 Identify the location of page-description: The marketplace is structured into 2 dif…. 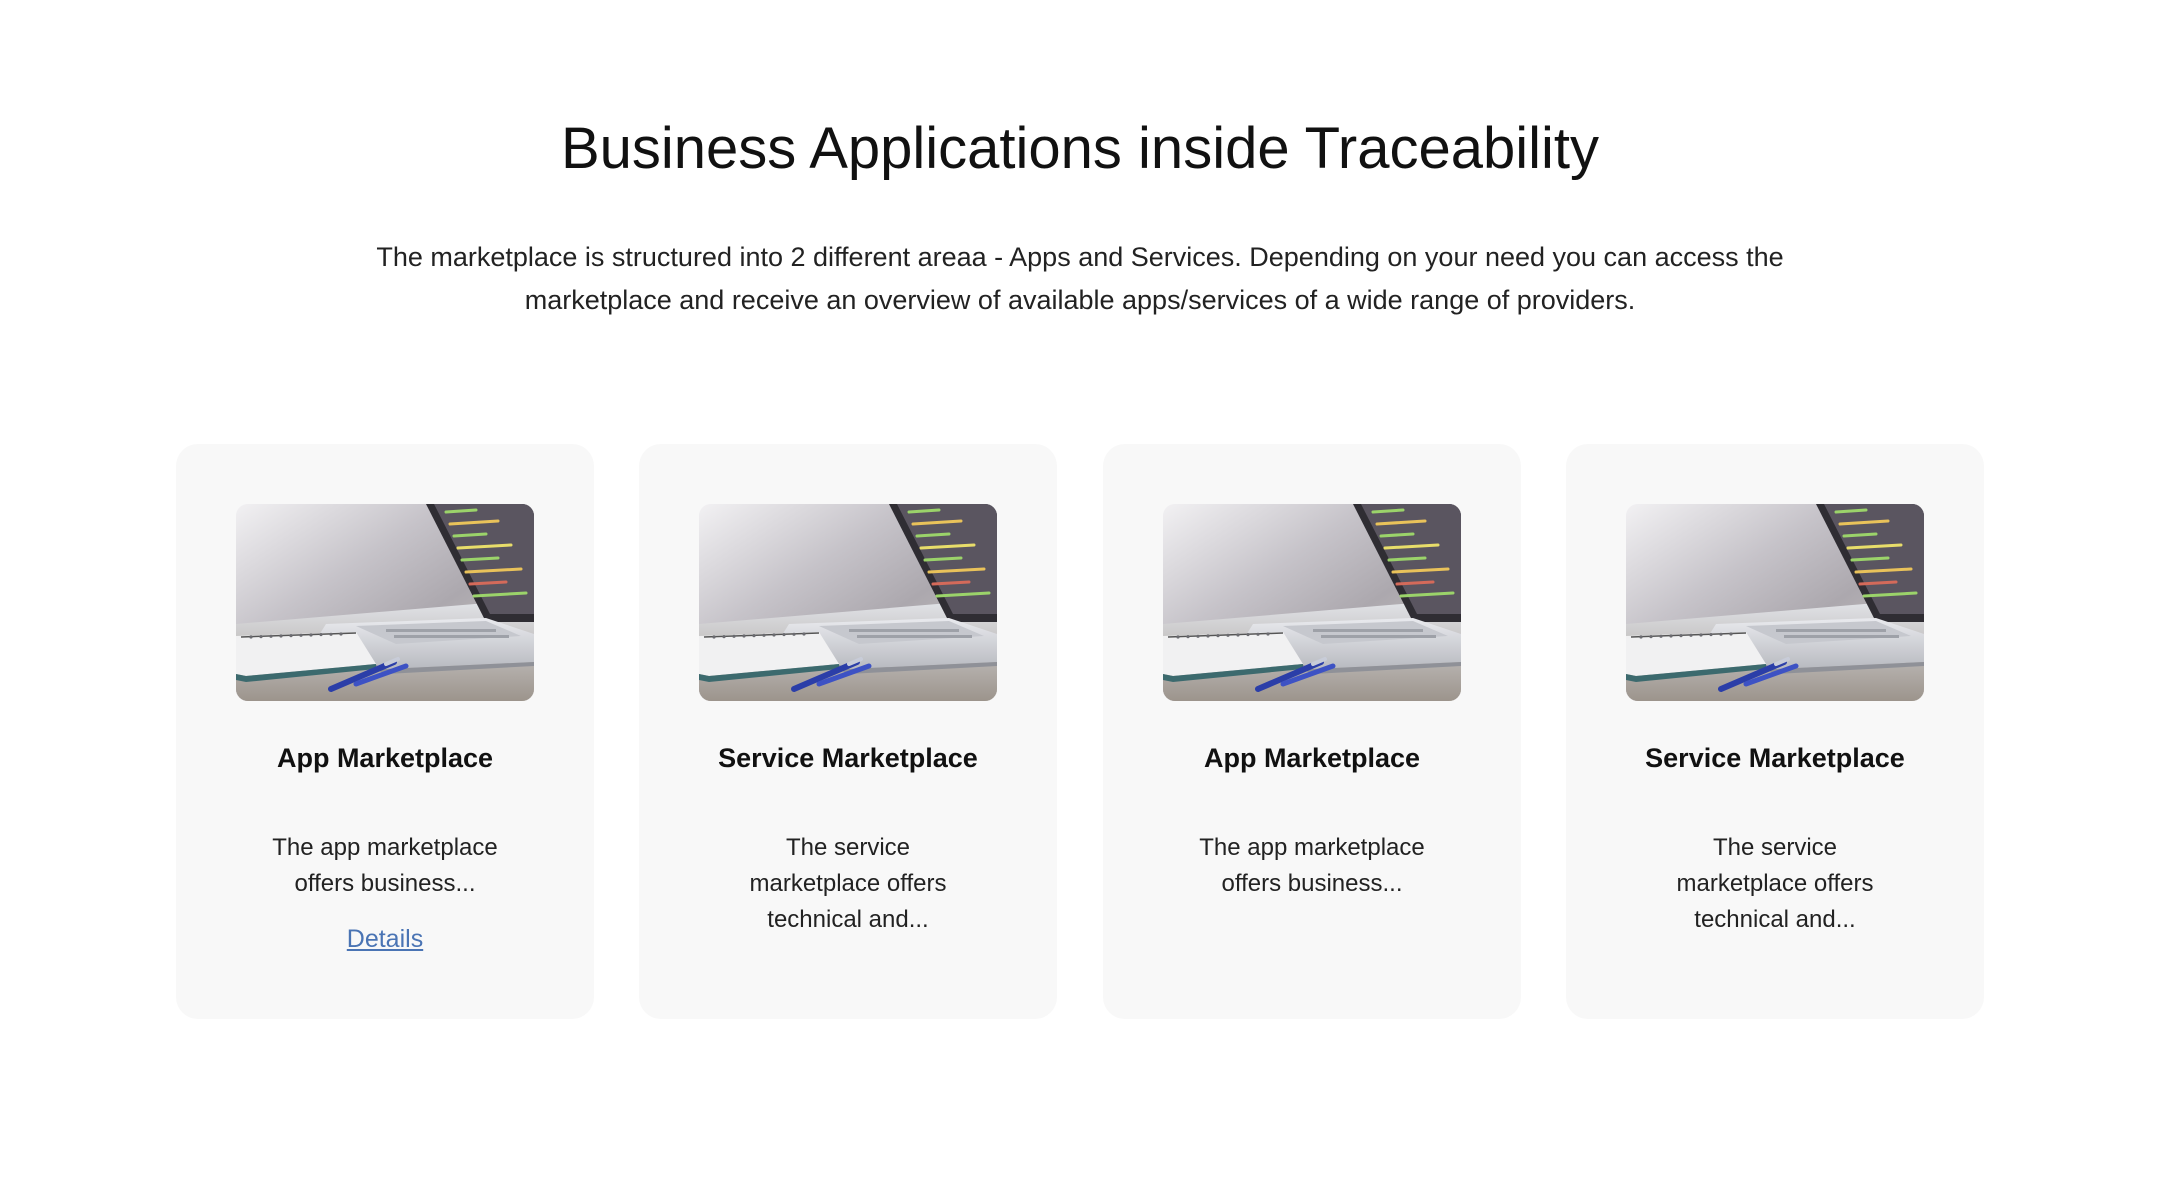
(1080, 278).